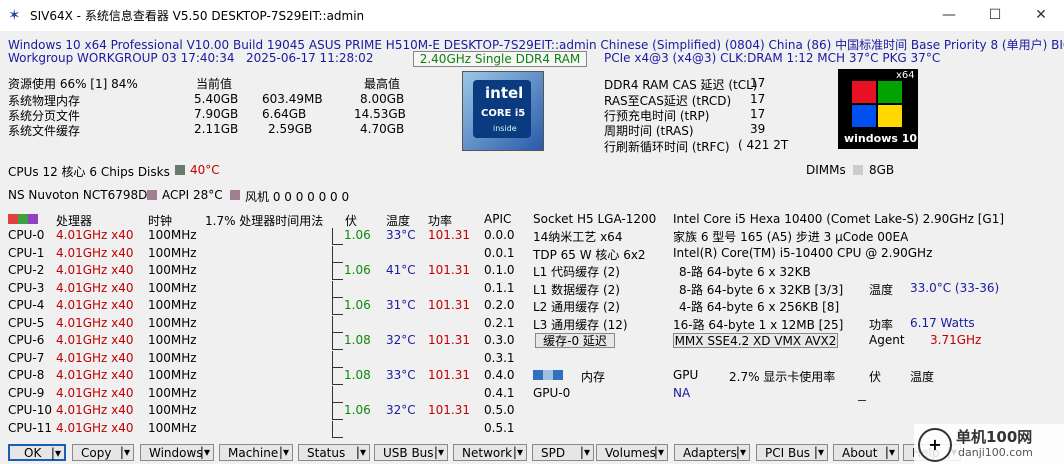  Describe the element at coordinates (578, 237) in the screenshot. I see `cpu-process: 14纳米工艺 x64` at that location.